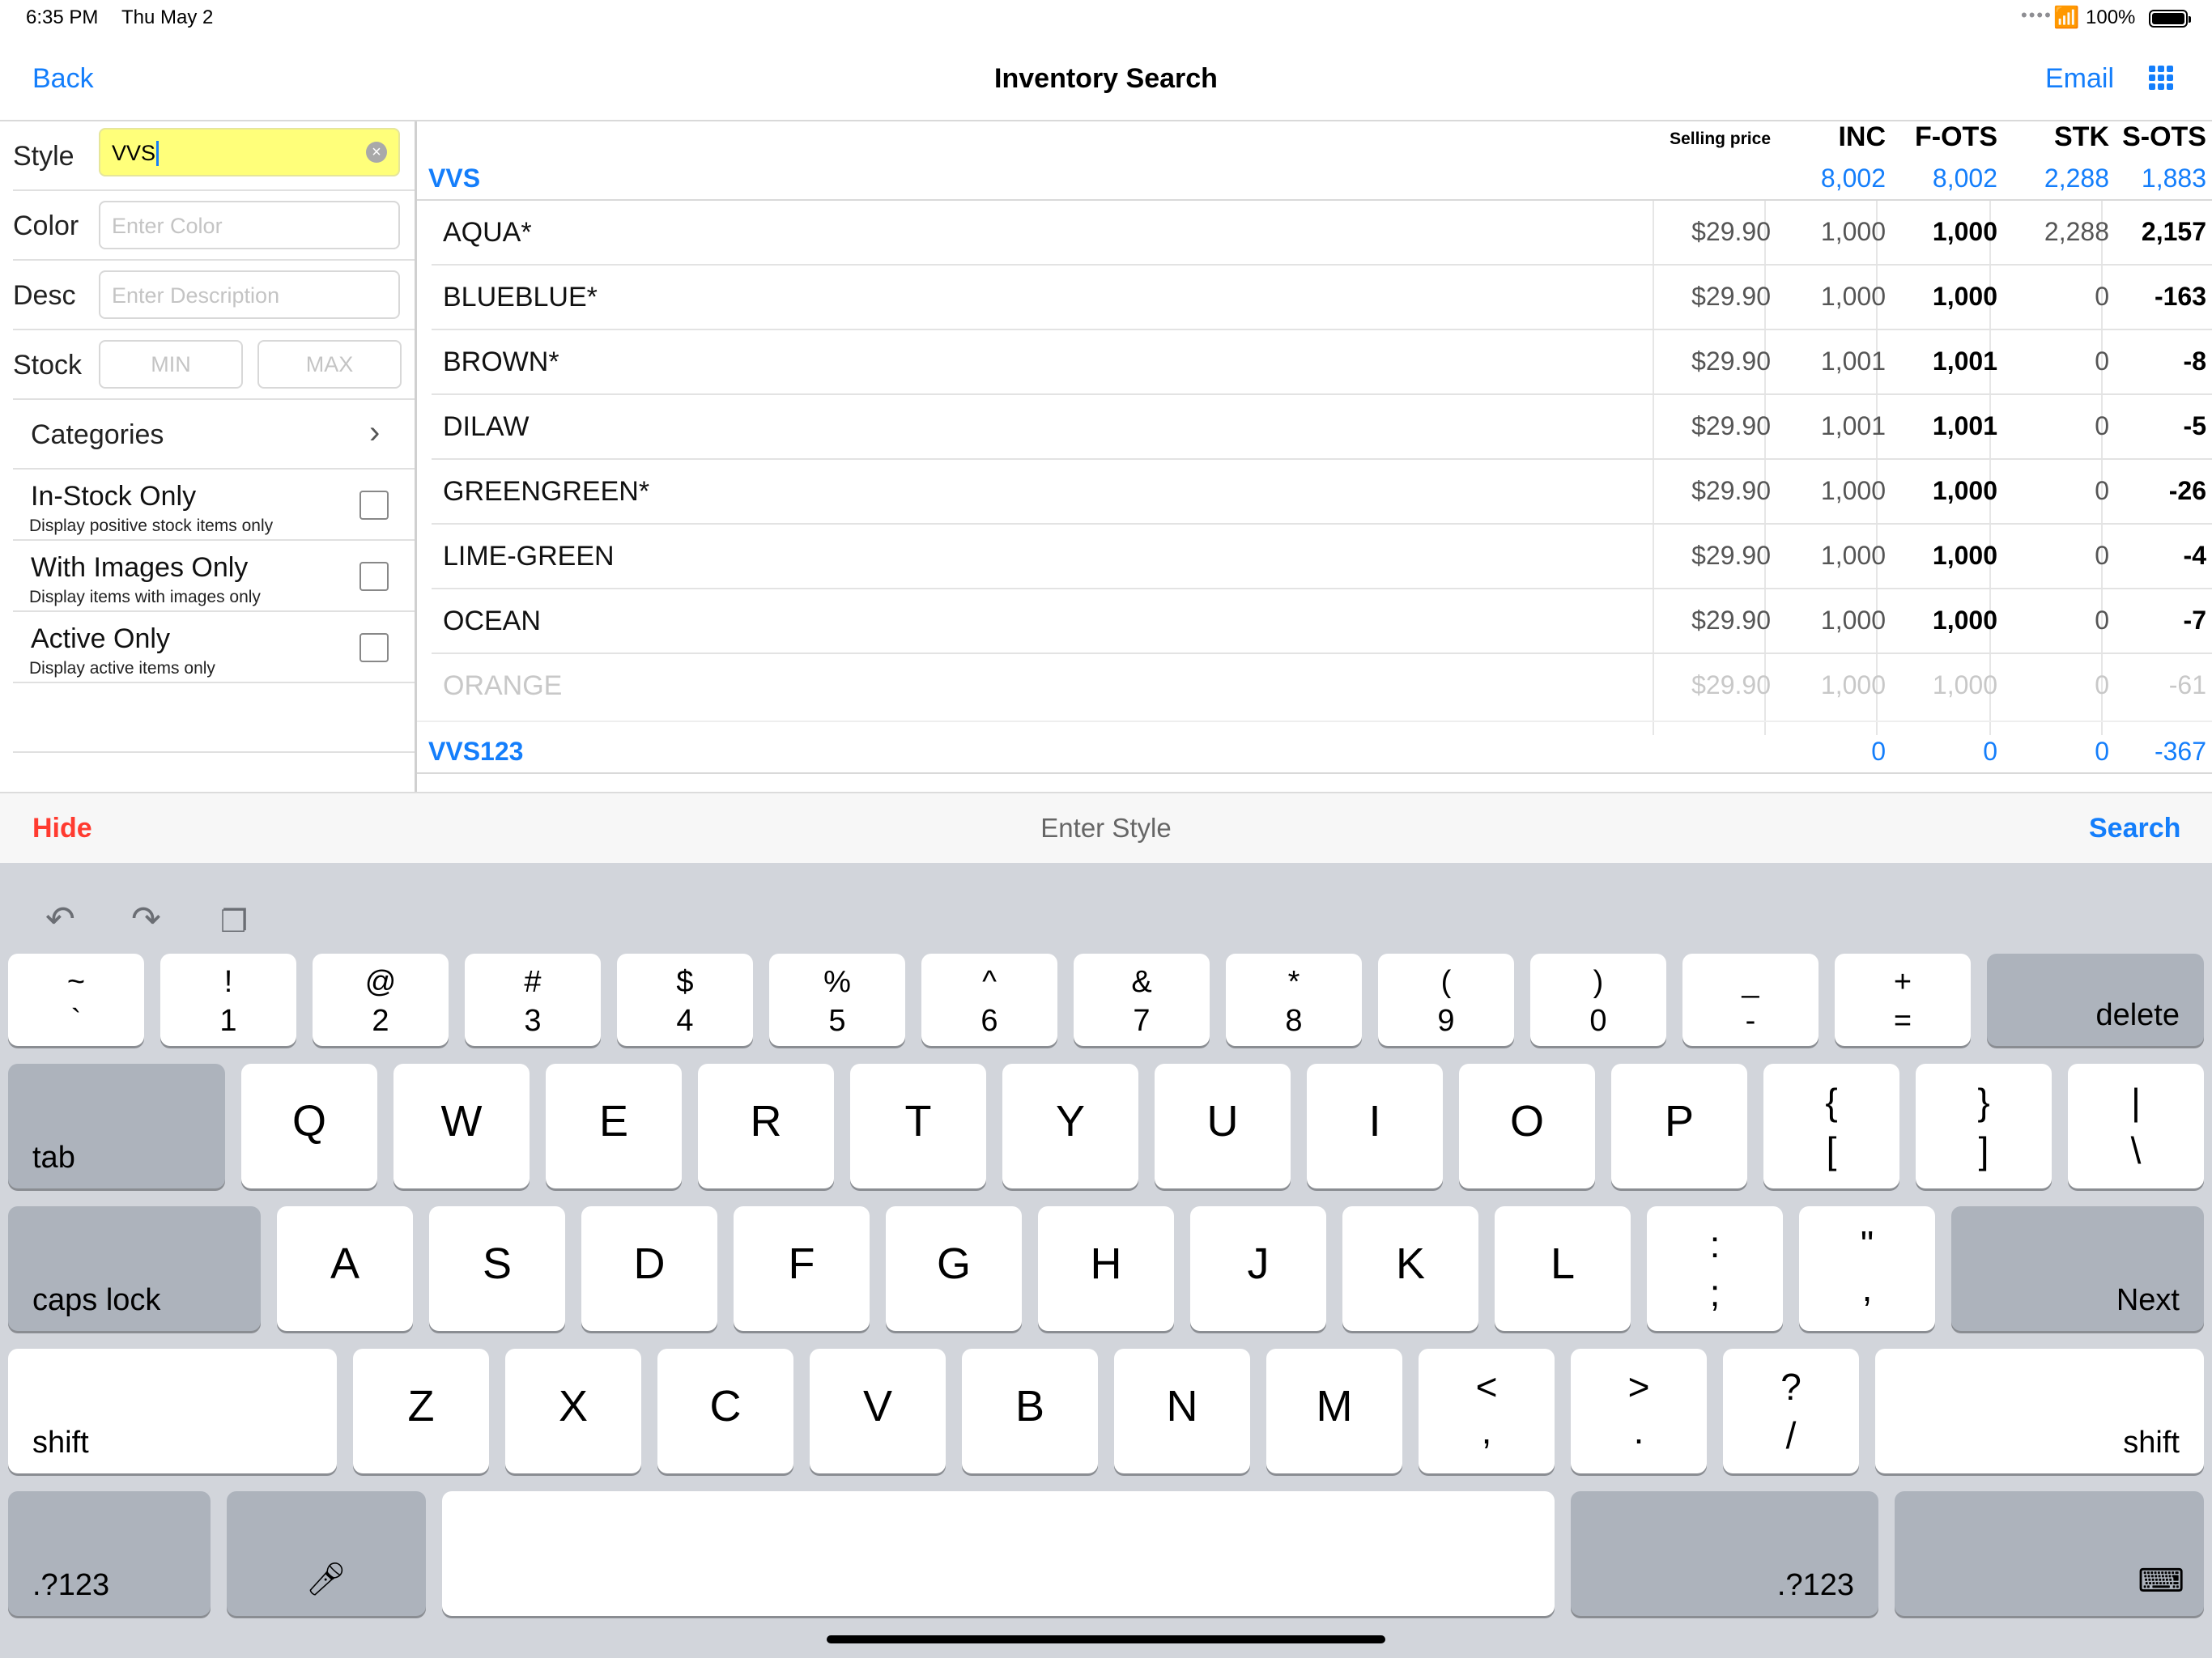  What do you see at coordinates (1563, 1268) in the screenshot?
I see `key-l: L` at bounding box center [1563, 1268].